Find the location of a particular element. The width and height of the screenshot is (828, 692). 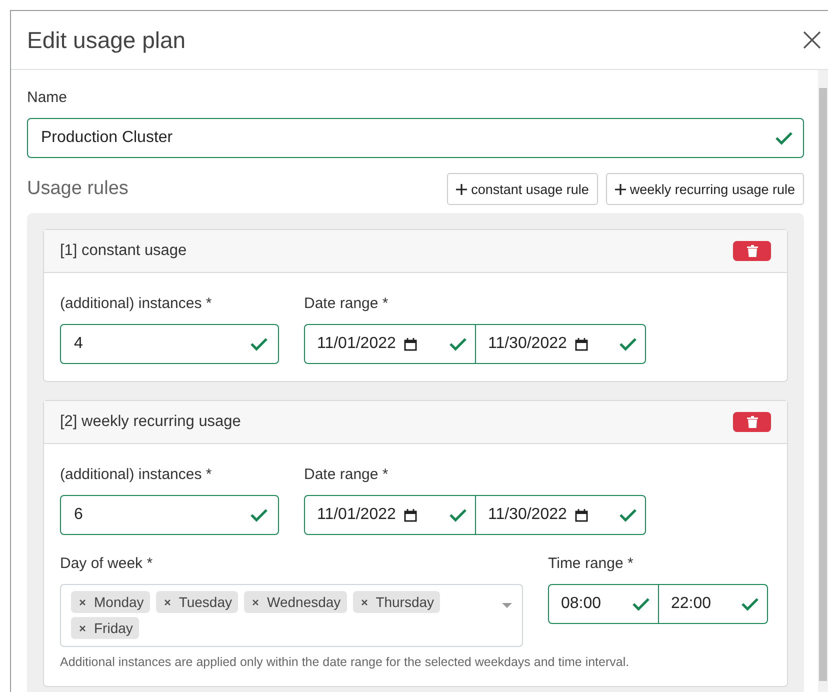

close-icon is located at coordinates (812, 40).